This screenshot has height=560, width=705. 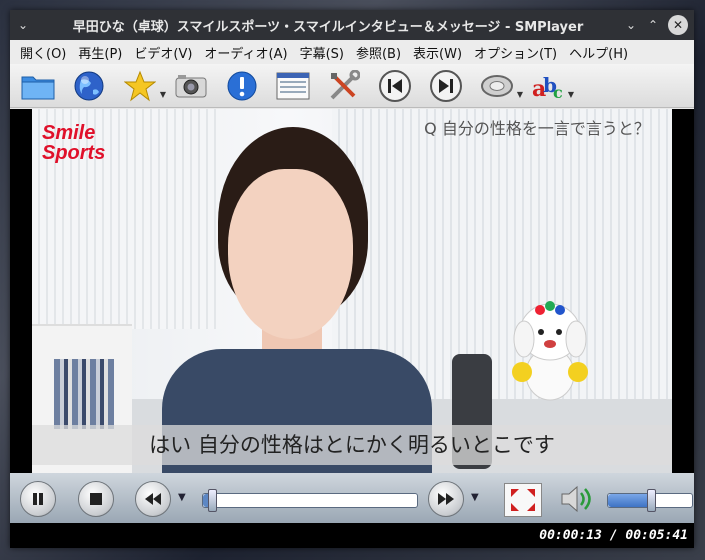 What do you see at coordinates (378, 52) in the screenshot?
I see `menu-browse: 参照(B)` at bounding box center [378, 52].